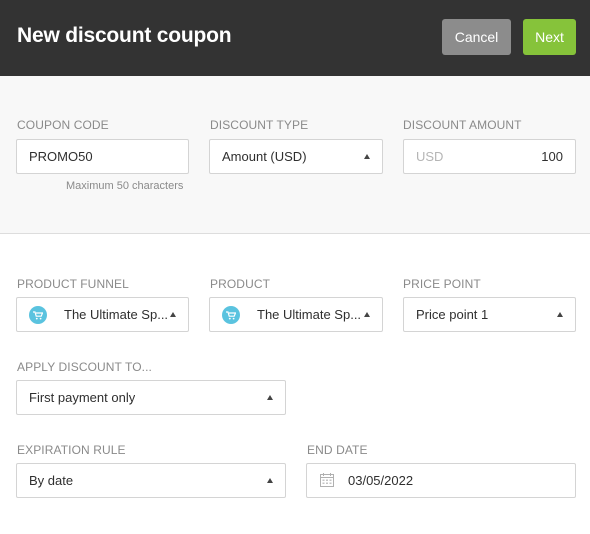 The width and height of the screenshot is (590, 534). Describe the element at coordinates (151, 397) in the screenshot. I see `apply-discount-select: First payment only` at that location.